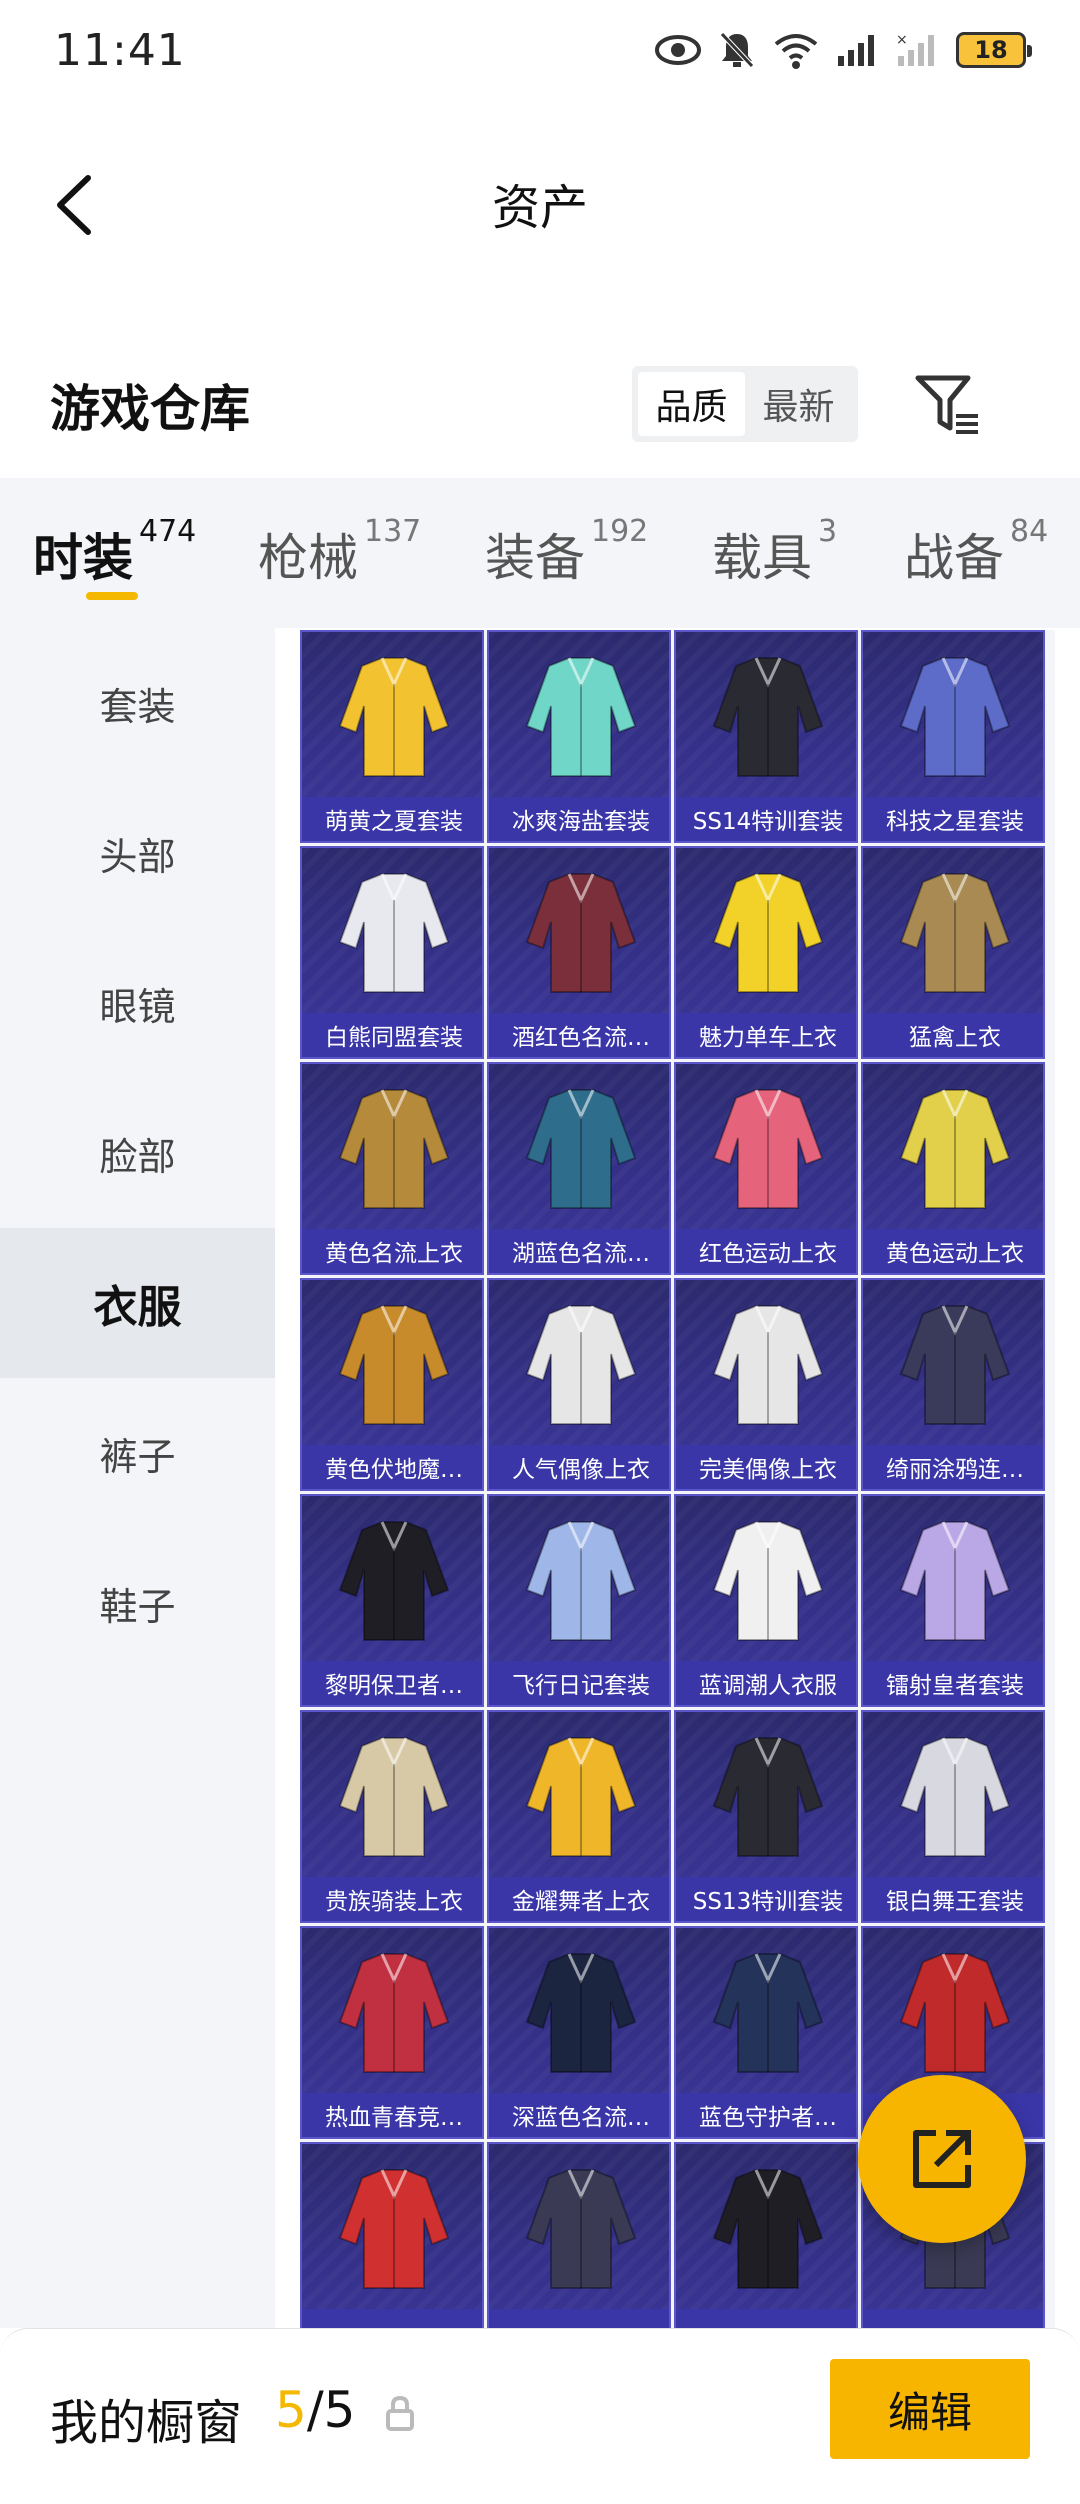  I want to click on battery-icon: 18, so click(994, 50).